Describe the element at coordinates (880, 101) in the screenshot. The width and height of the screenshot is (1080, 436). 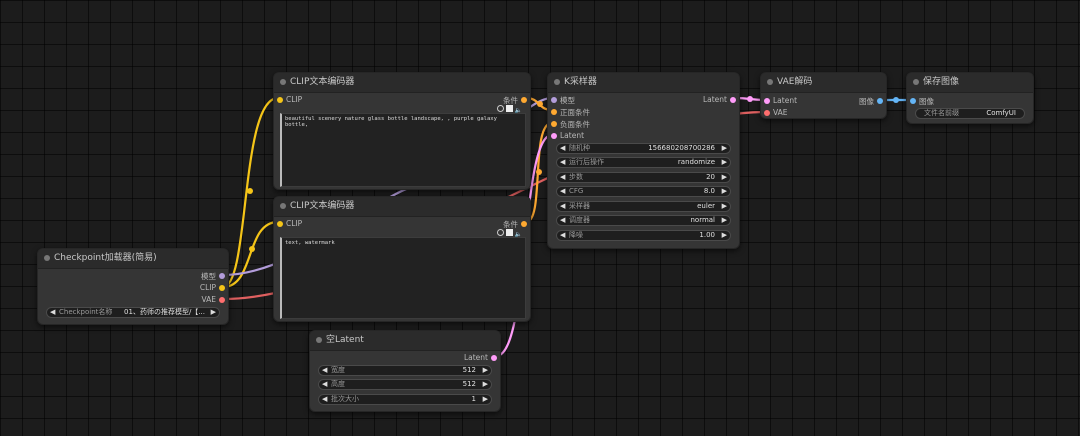
I see `image-output-socket` at that location.